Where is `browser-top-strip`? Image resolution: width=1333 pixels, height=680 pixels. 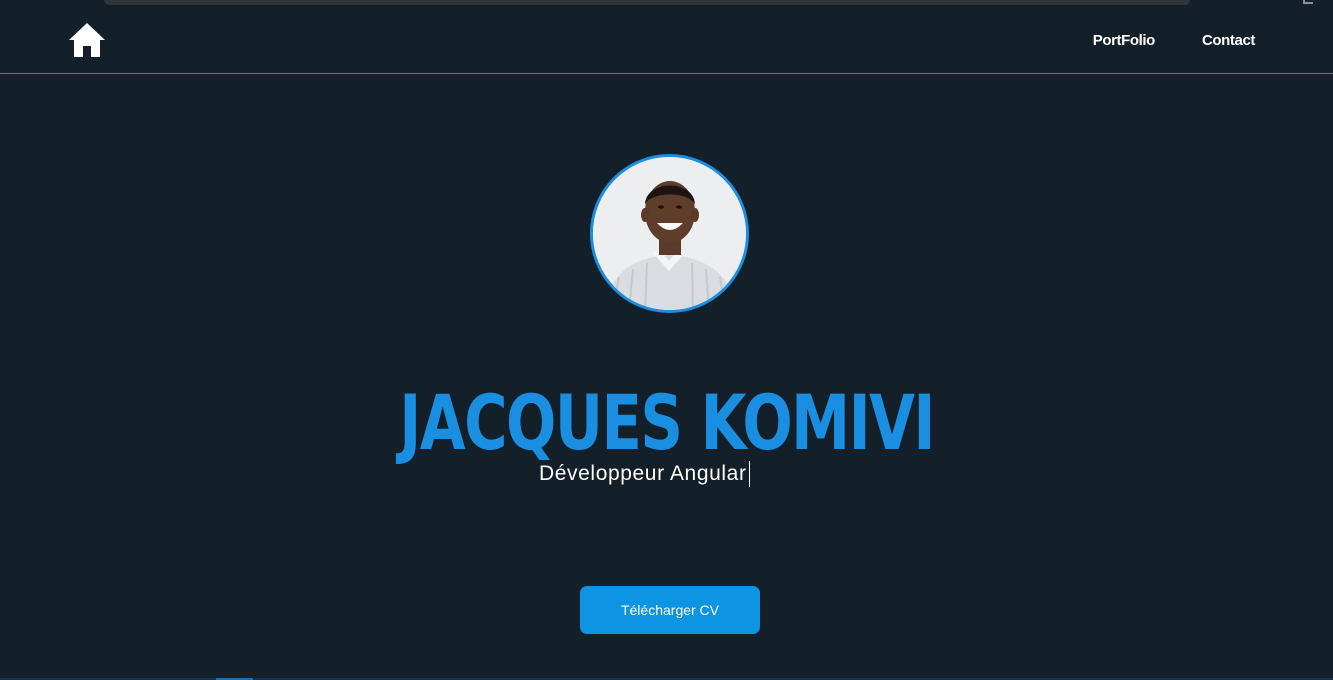 browser-top-strip is located at coordinates (666, 4).